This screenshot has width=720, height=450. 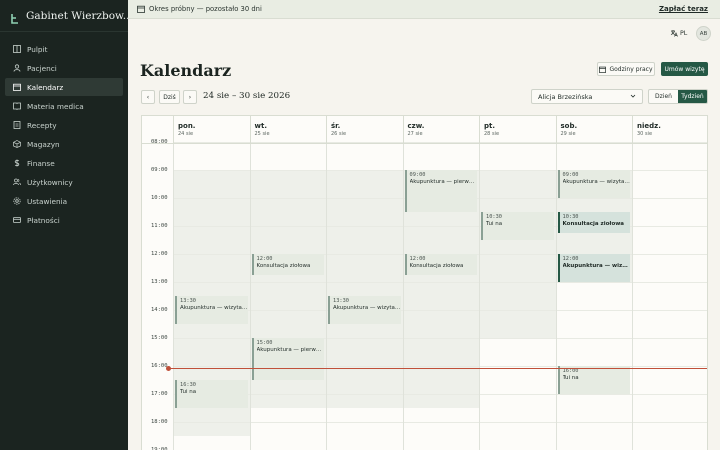 I want to click on hour-label: 12:00, so click(x=159, y=254).